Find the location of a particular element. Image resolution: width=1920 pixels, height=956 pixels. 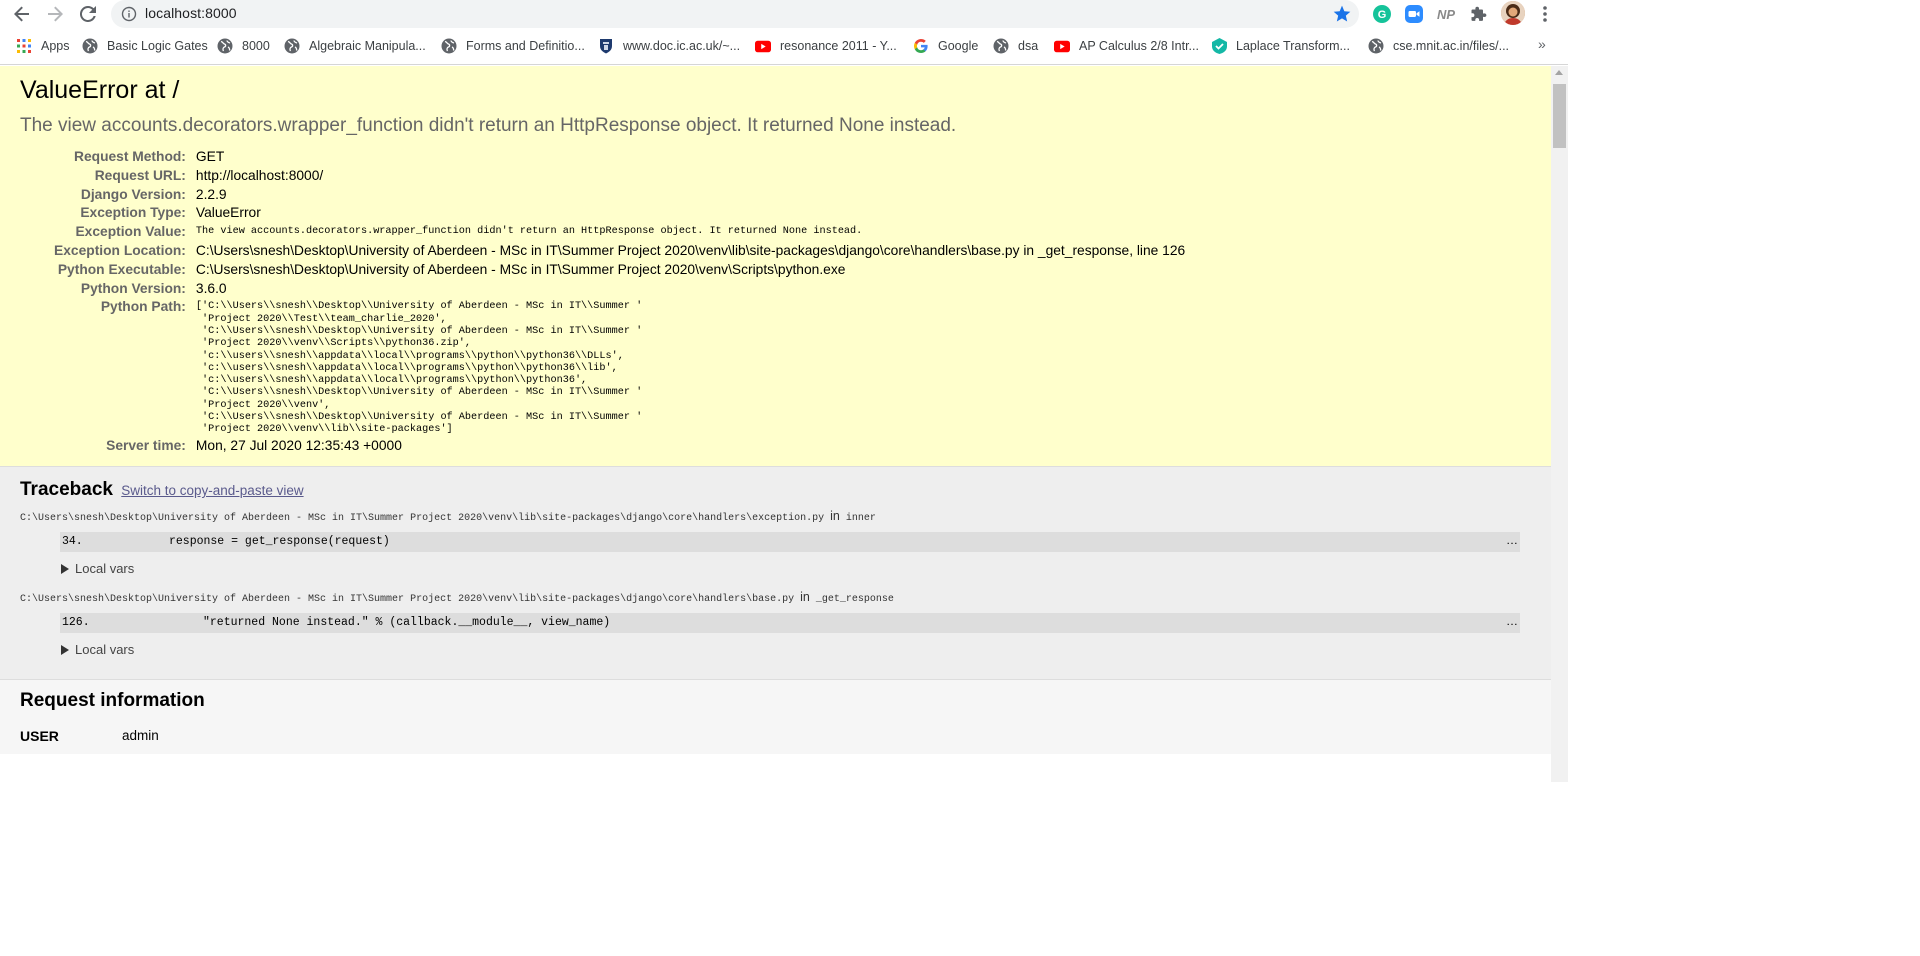

user-value: admin is located at coordinates (140, 736).